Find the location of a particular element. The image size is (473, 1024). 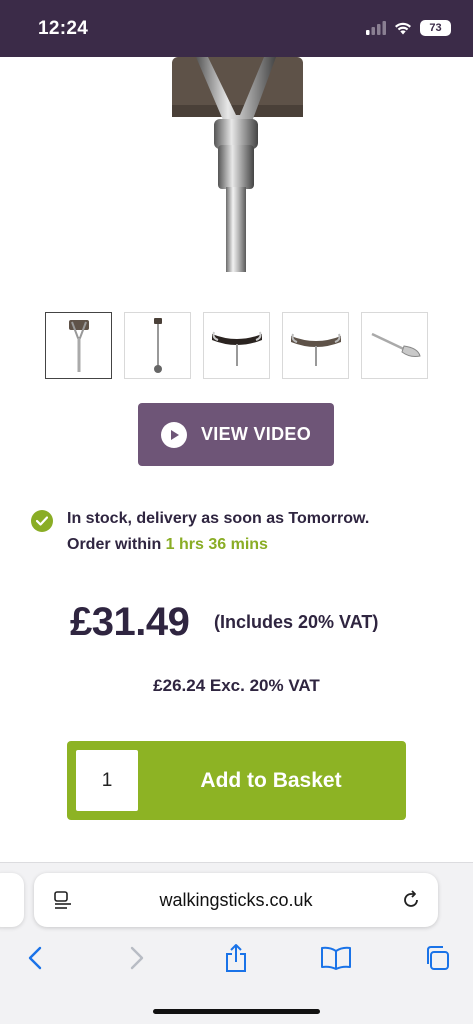

view-video-button: VIEW VIDEO is located at coordinates (236, 434).